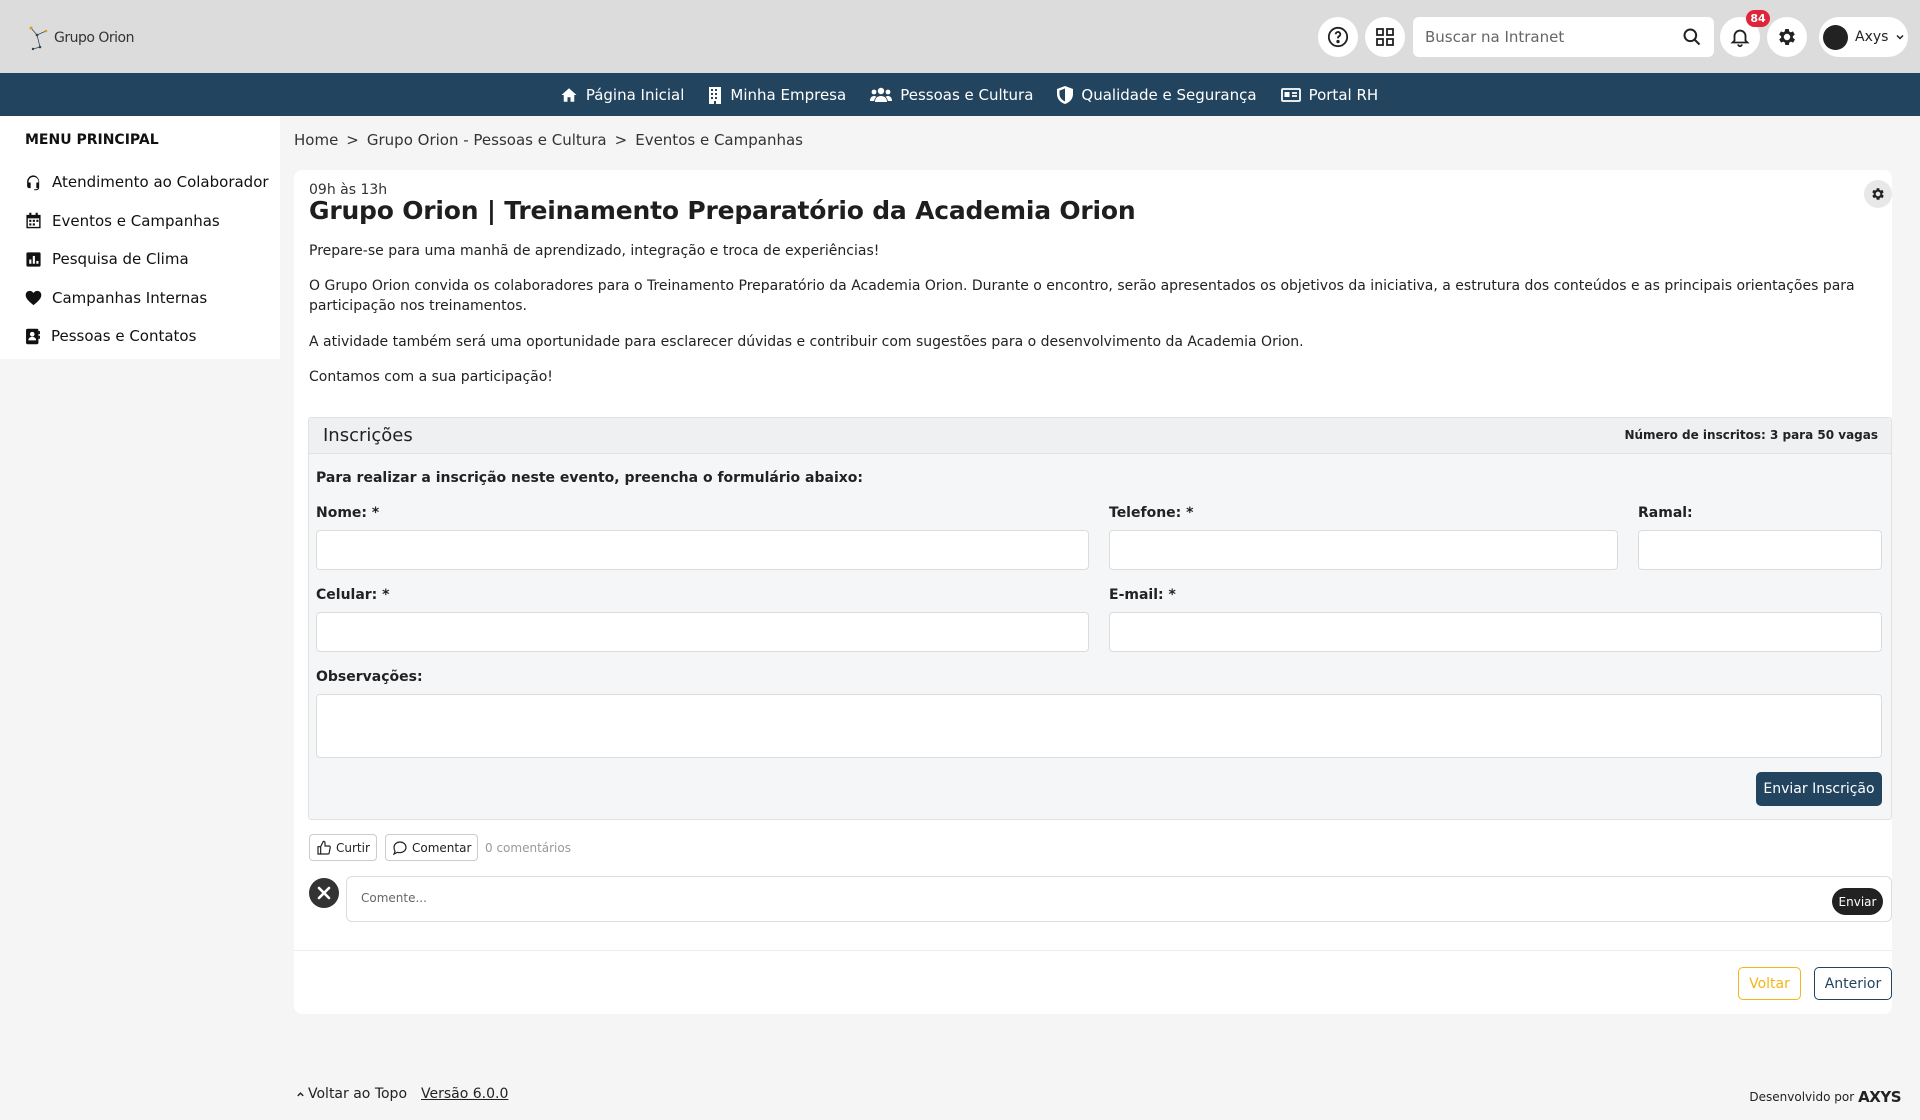  I want to click on chevron-up-icon, so click(300, 1093).